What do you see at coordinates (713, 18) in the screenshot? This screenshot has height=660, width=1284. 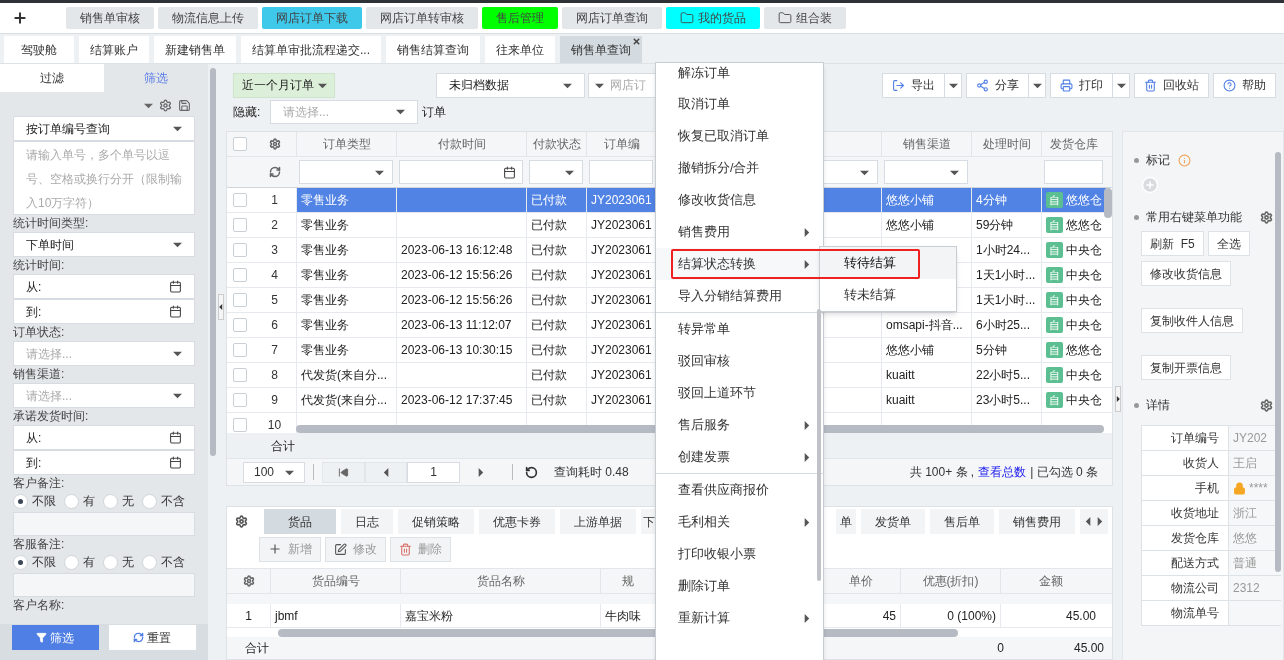 I see `module-tab: 我的货品` at bounding box center [713, 18].